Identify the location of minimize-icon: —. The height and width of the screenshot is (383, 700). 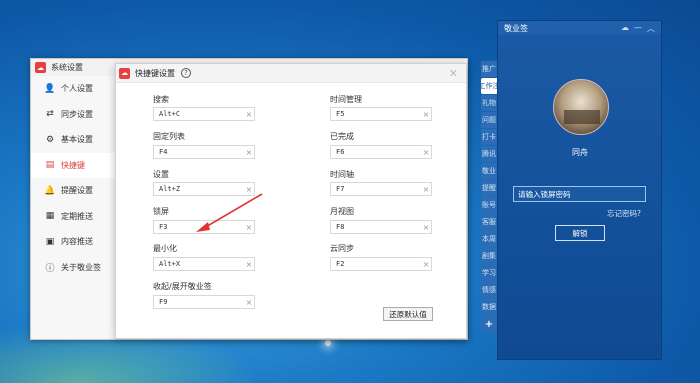
(638, 28).